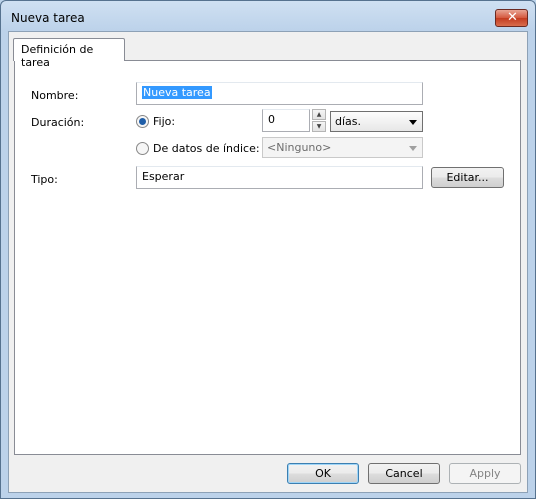  What do you see at coordinates (319, 126) in the screenshot?
I see `spin-down-icon: ▼` at bounding box center [319, 126].